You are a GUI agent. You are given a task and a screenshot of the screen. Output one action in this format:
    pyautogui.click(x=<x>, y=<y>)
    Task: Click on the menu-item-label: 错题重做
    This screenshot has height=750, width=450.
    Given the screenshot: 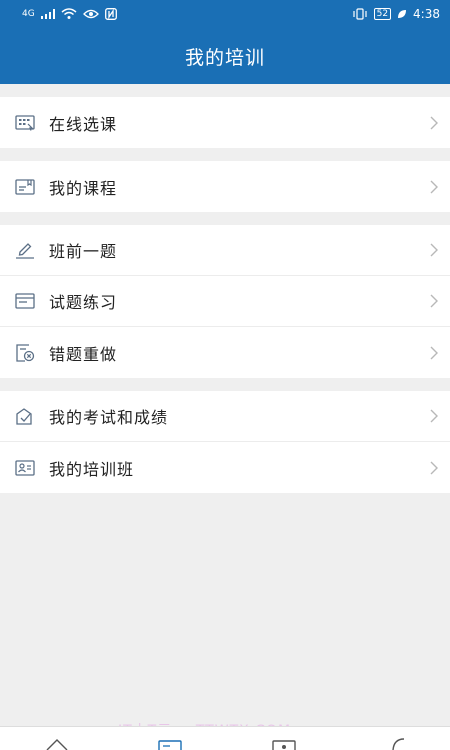 What is the action you would take?
    pyautogui.click(x=83, y=354)
    